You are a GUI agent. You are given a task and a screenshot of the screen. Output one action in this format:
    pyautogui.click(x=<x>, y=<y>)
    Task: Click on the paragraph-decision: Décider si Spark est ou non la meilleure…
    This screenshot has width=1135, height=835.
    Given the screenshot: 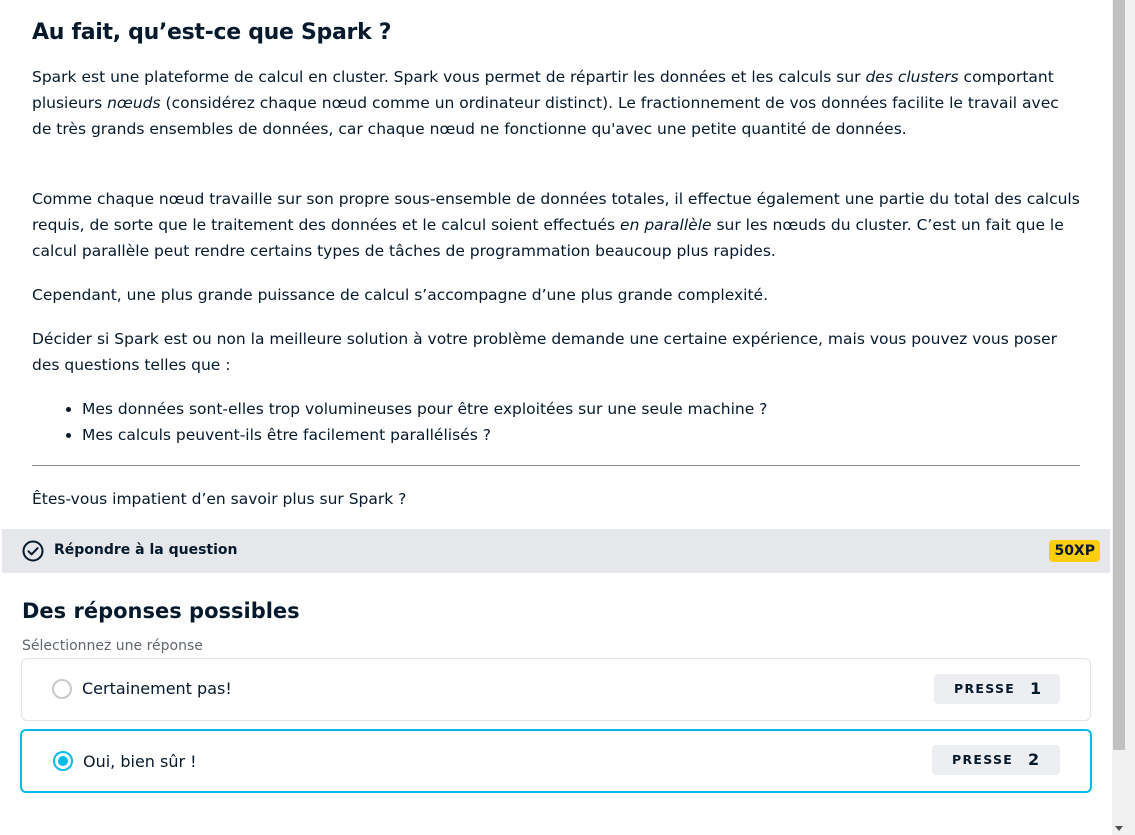 What is the action you would take?
    pyautogui.click(x=545, y=352)
    